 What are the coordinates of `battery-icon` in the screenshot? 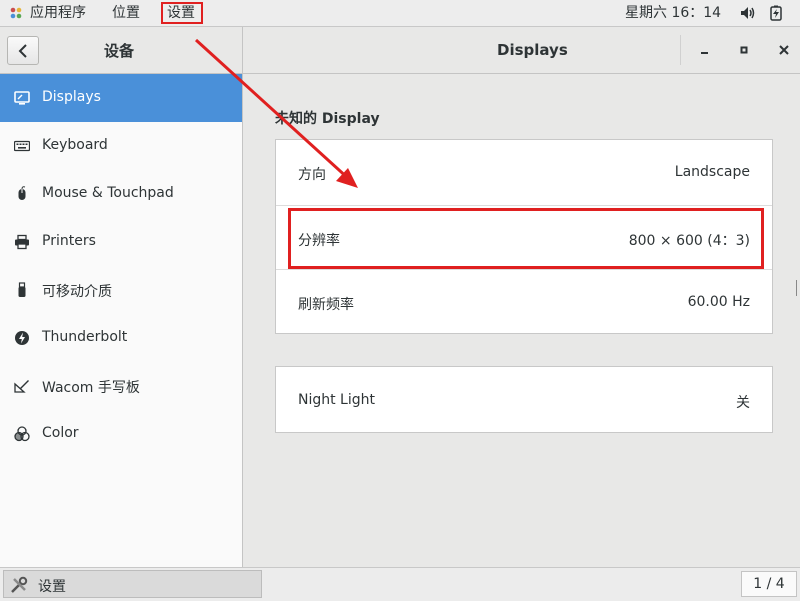 It's located at (776, 13).